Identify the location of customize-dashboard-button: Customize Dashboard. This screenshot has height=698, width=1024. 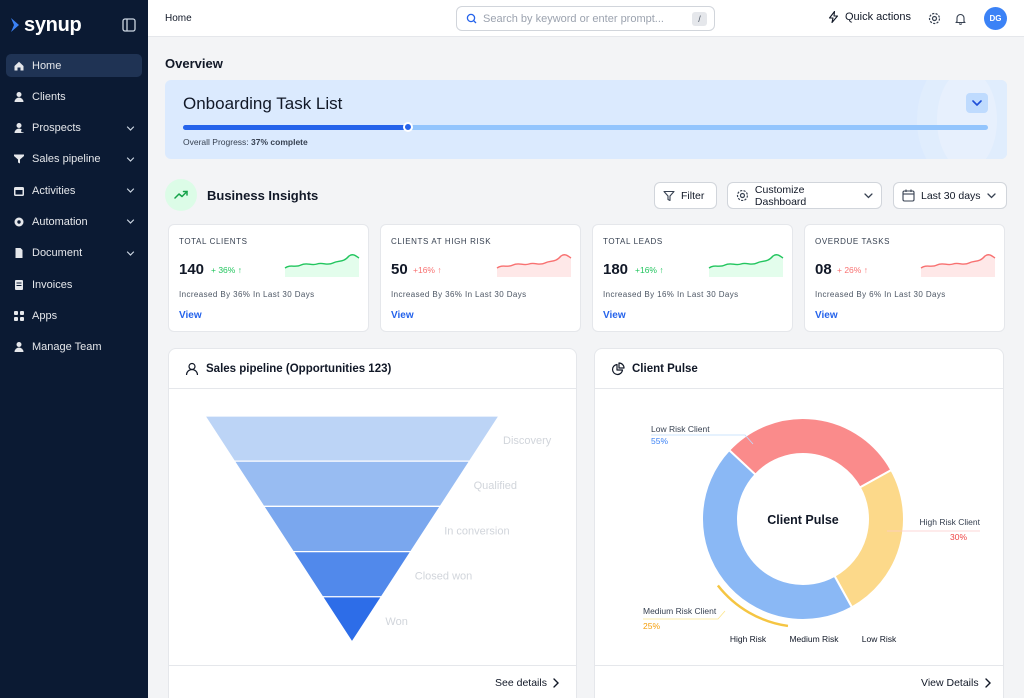
(804, 195).